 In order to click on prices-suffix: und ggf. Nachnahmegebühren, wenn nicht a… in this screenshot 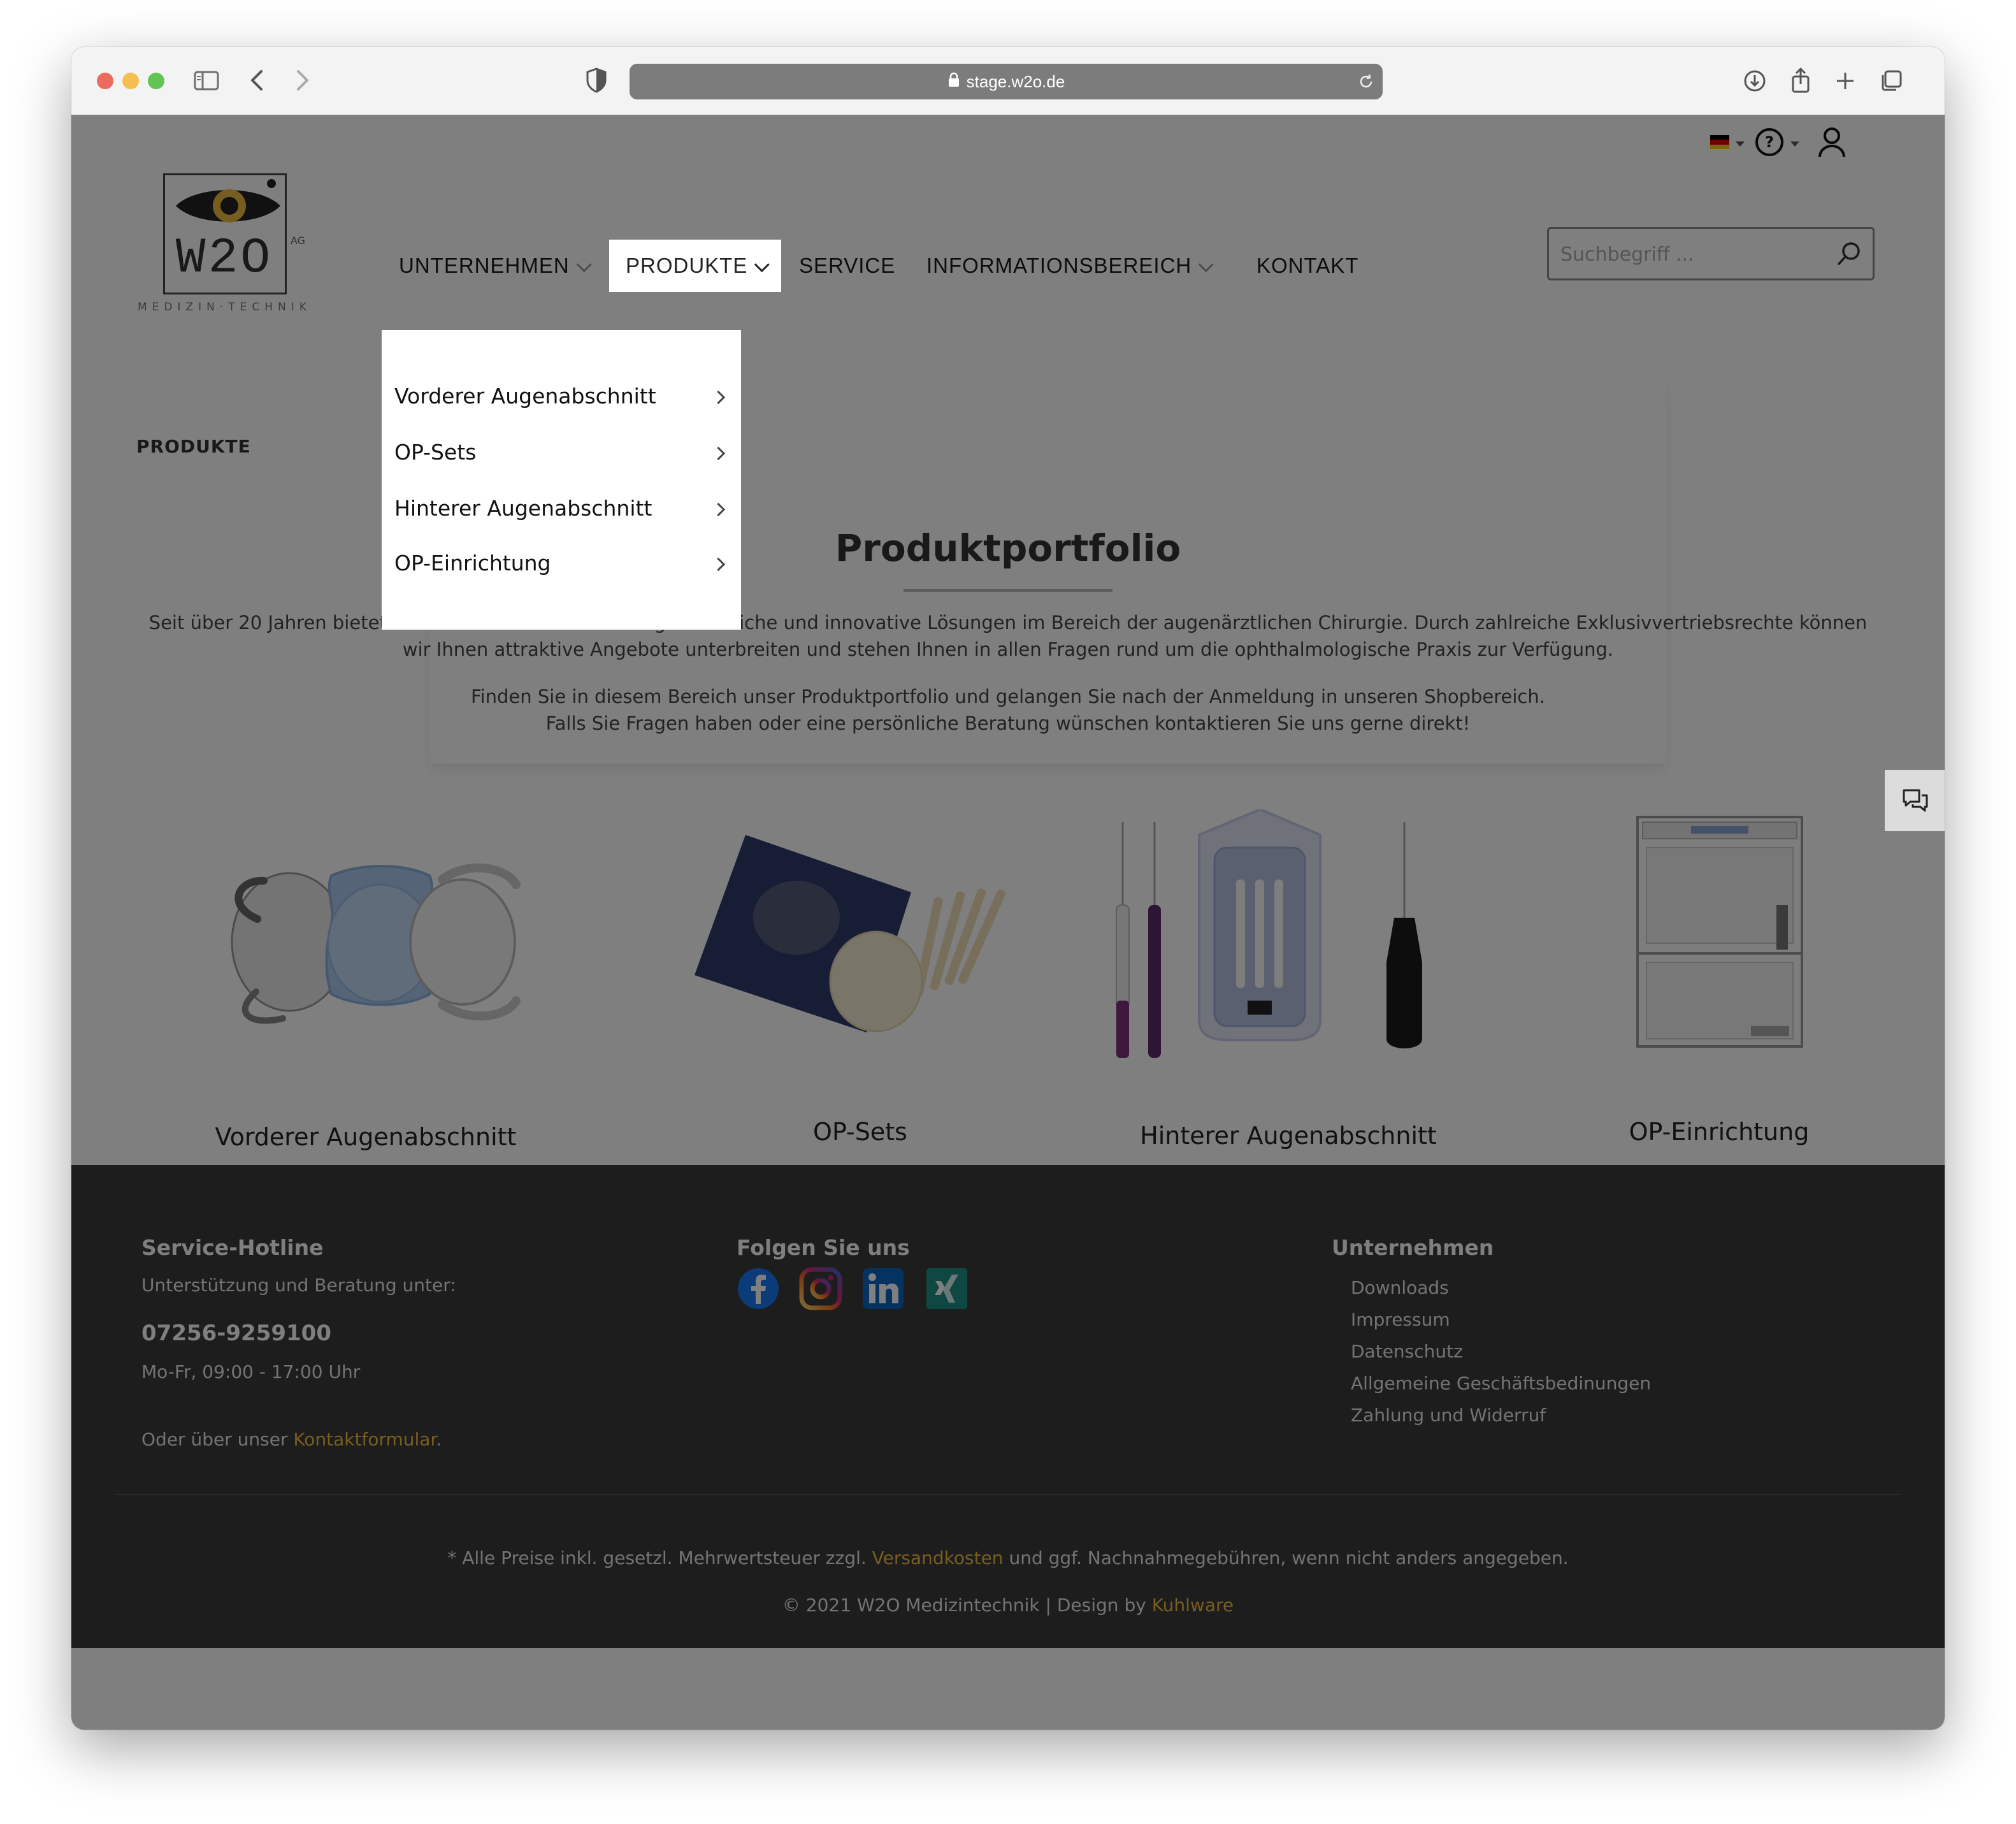, I will do `click(1286, 1557)`.